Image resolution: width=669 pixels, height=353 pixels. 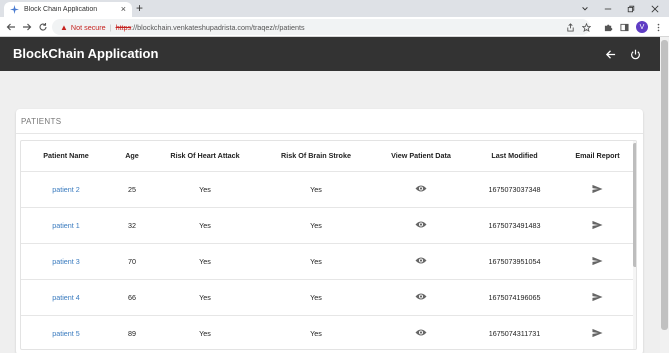 I want to click on profile-avatar: V, so click(x=642, y=27).